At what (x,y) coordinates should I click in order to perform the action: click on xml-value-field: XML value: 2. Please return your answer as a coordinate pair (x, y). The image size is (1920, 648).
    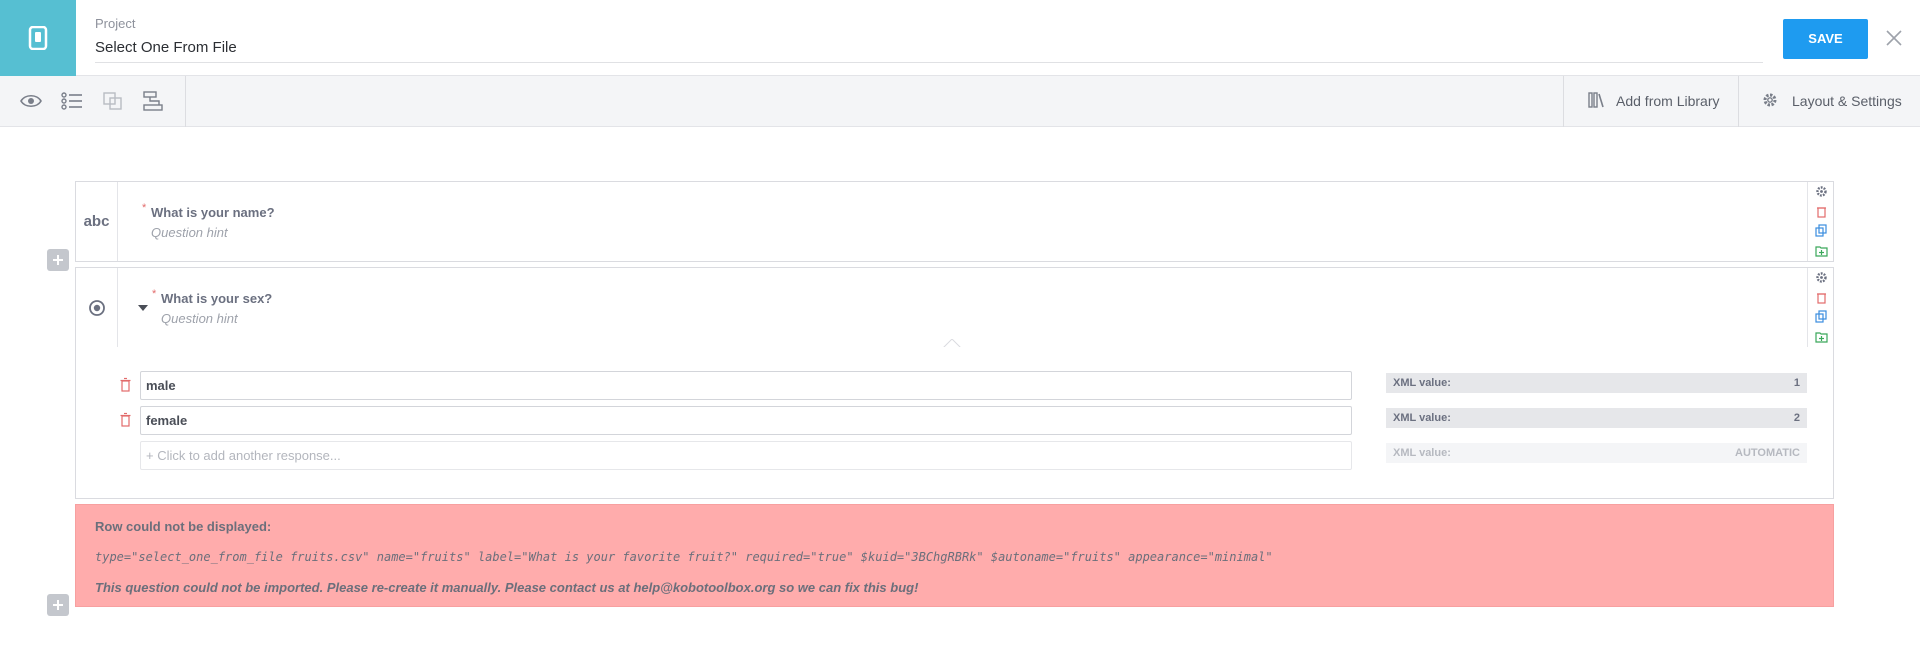
    Looking at the image, I should click on (1596, 418).